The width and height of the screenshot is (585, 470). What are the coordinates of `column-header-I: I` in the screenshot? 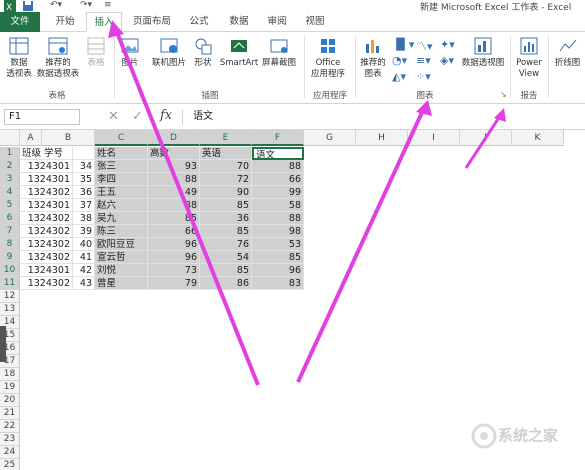 It's located at (434, 138).